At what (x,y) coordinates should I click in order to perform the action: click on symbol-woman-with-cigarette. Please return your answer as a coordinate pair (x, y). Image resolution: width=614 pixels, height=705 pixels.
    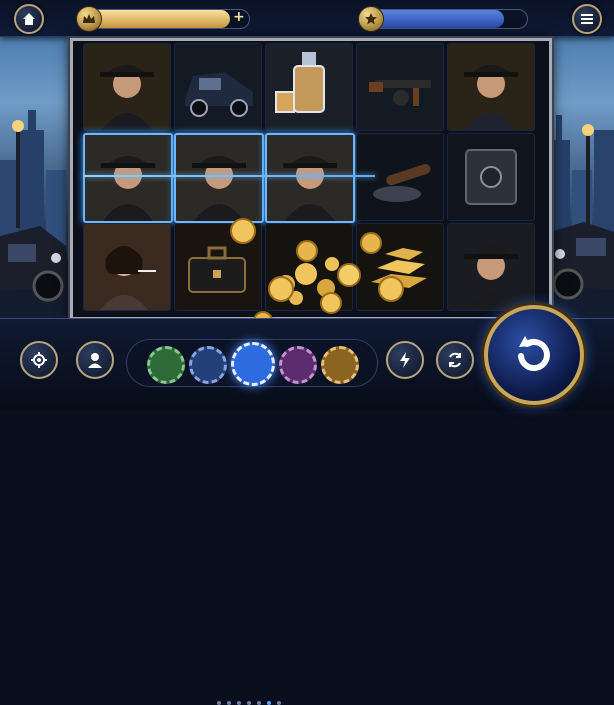
    Looking at the image, I should click on (127, 267).